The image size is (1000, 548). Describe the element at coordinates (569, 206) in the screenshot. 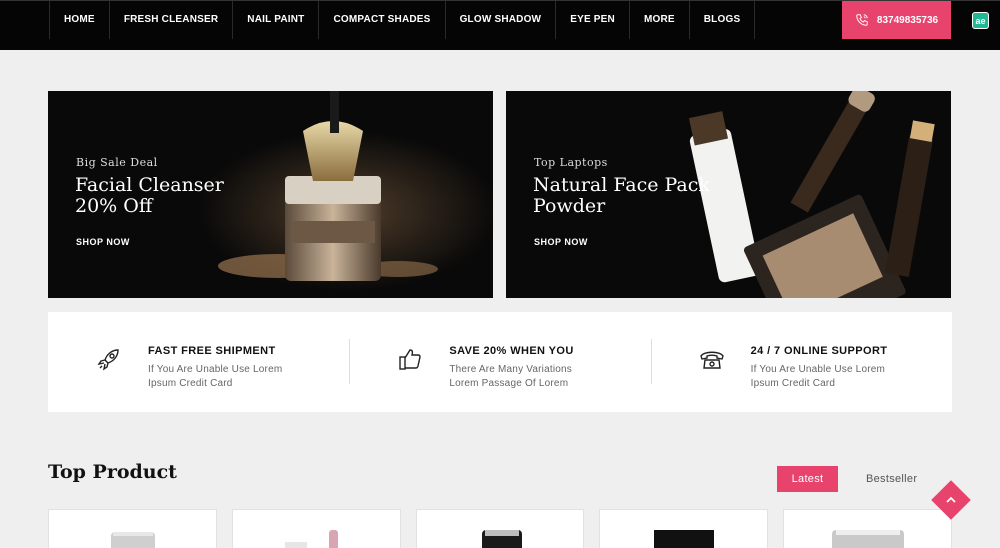

I see `banner-title-line2: Powder` at that location.